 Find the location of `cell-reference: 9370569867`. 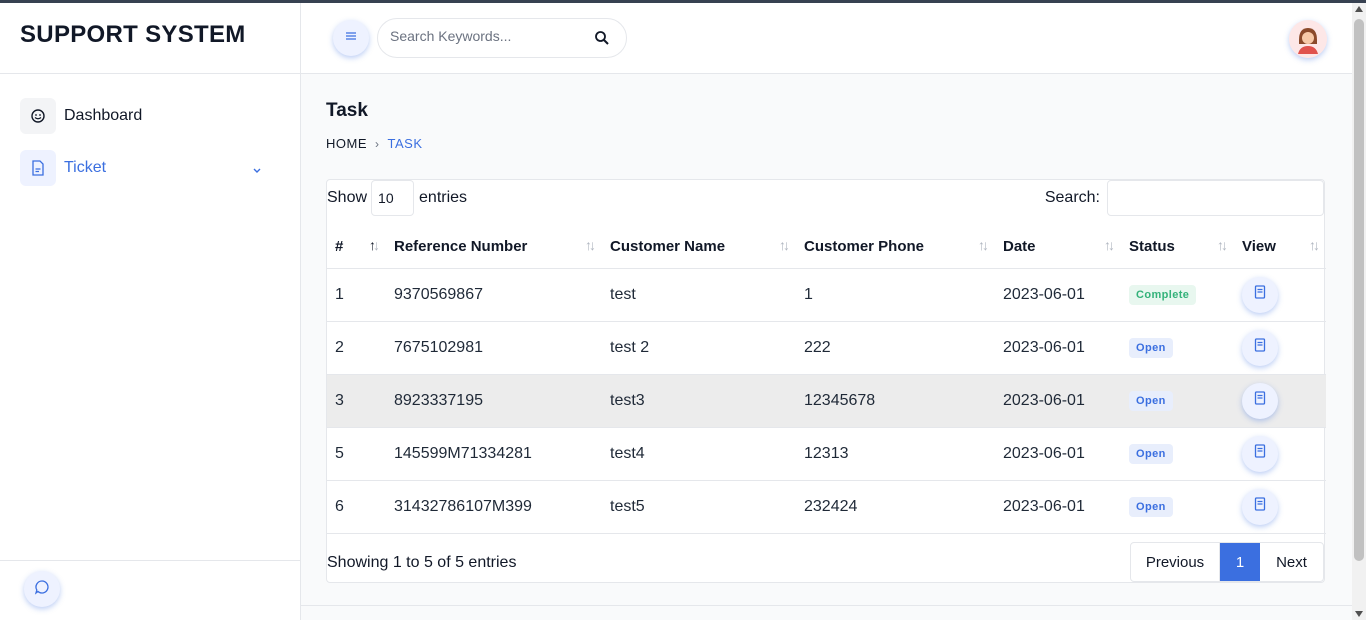

cell-reference: 9370569867 is located at coordinates (494, 295).